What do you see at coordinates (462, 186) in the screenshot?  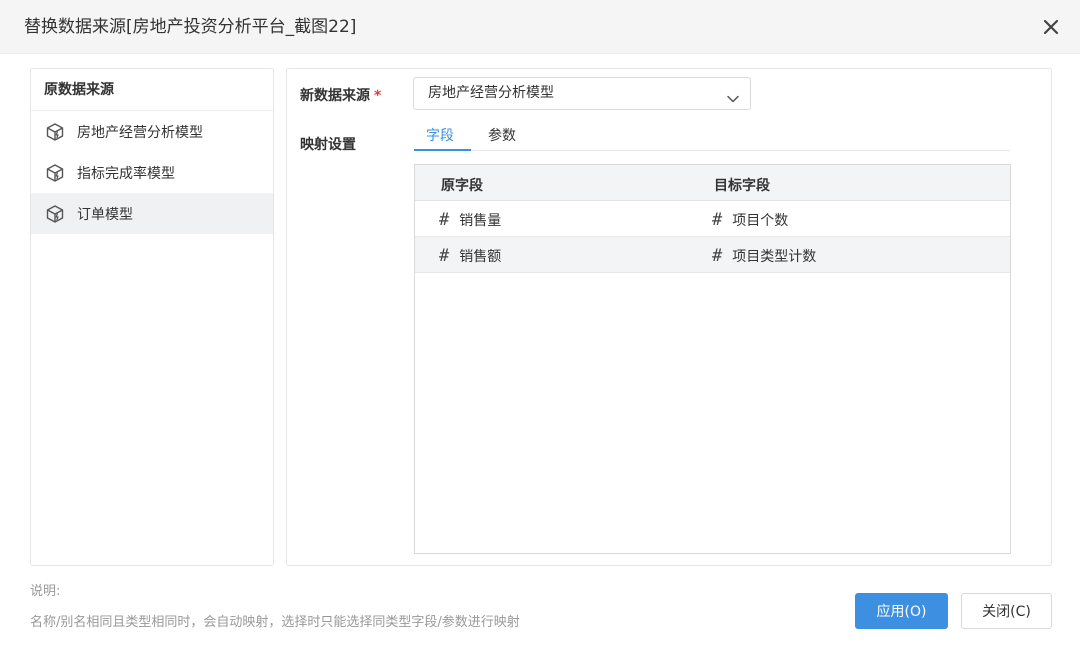 I see `column-header-source-field: 原字段` at bounding box center [462, 186].